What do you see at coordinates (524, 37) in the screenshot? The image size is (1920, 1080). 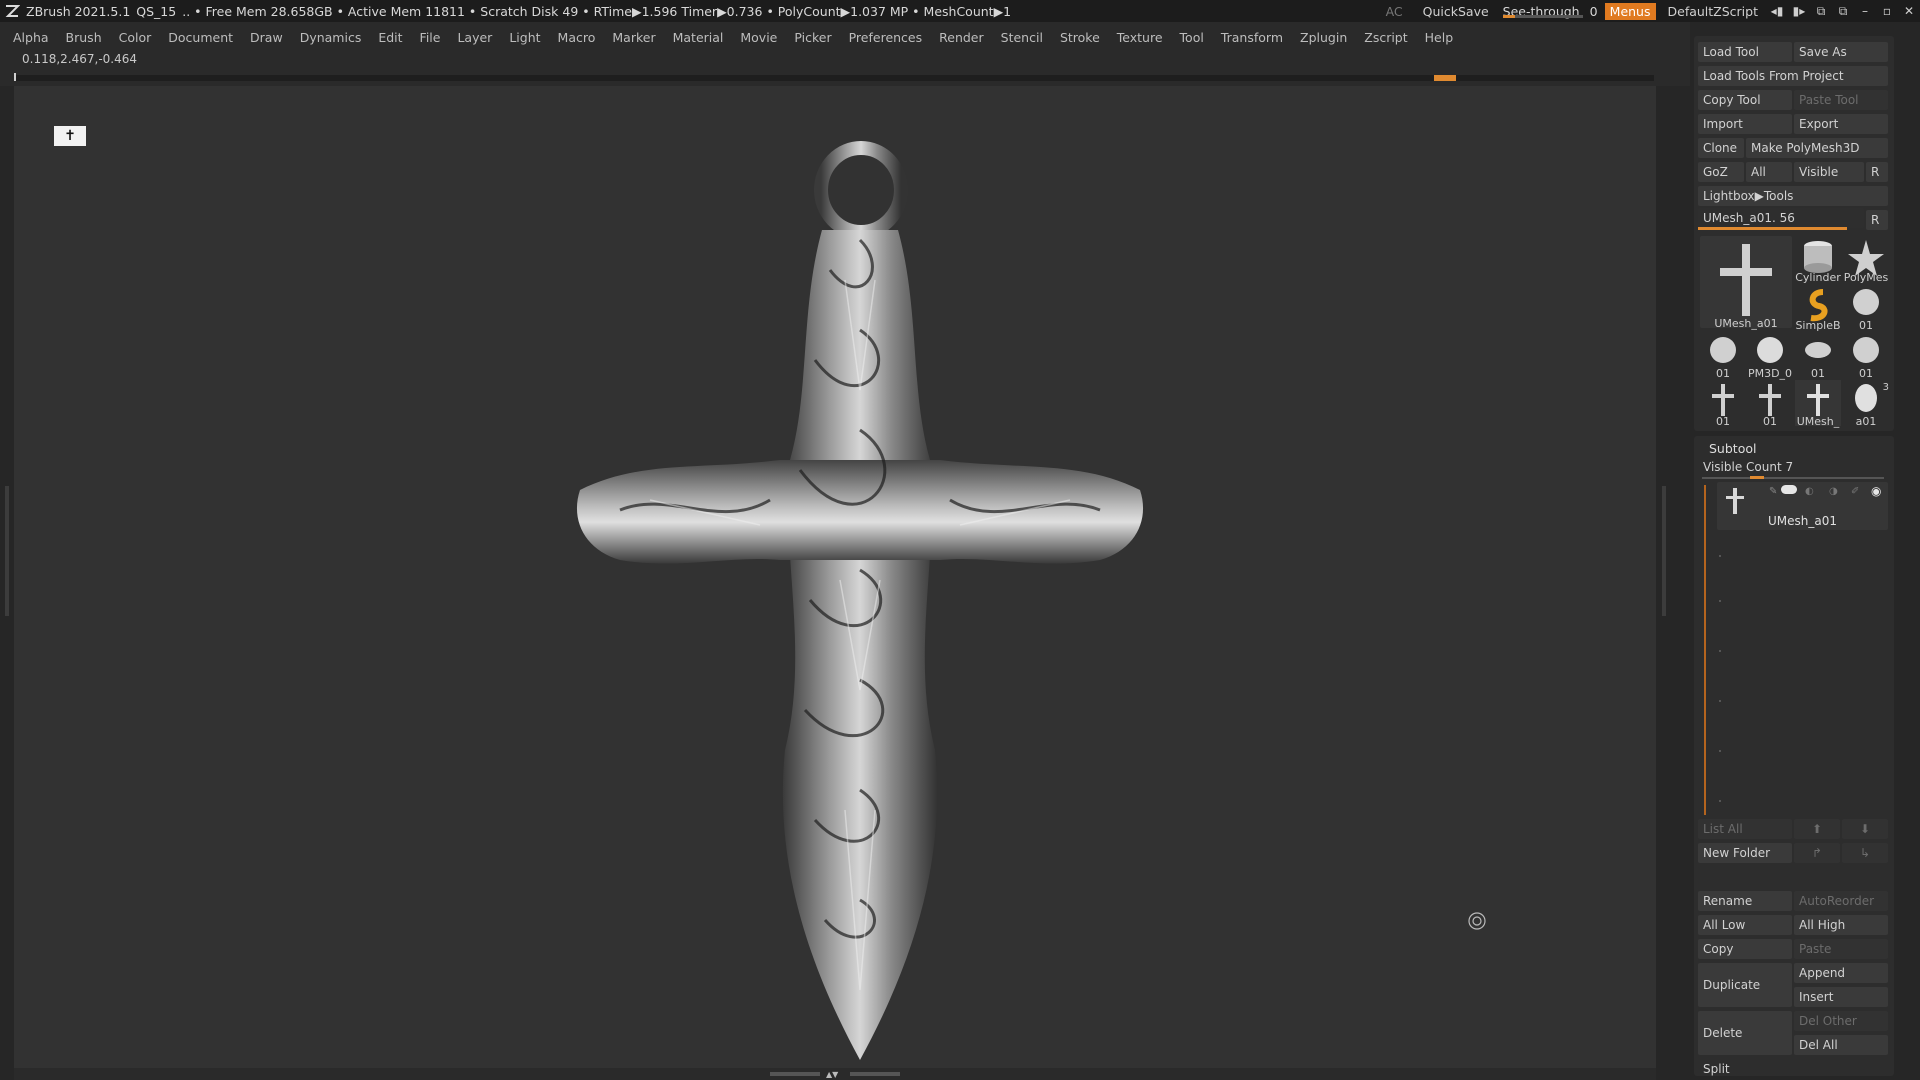 I see `menu-light: Light` at bounding box center [524, 37].